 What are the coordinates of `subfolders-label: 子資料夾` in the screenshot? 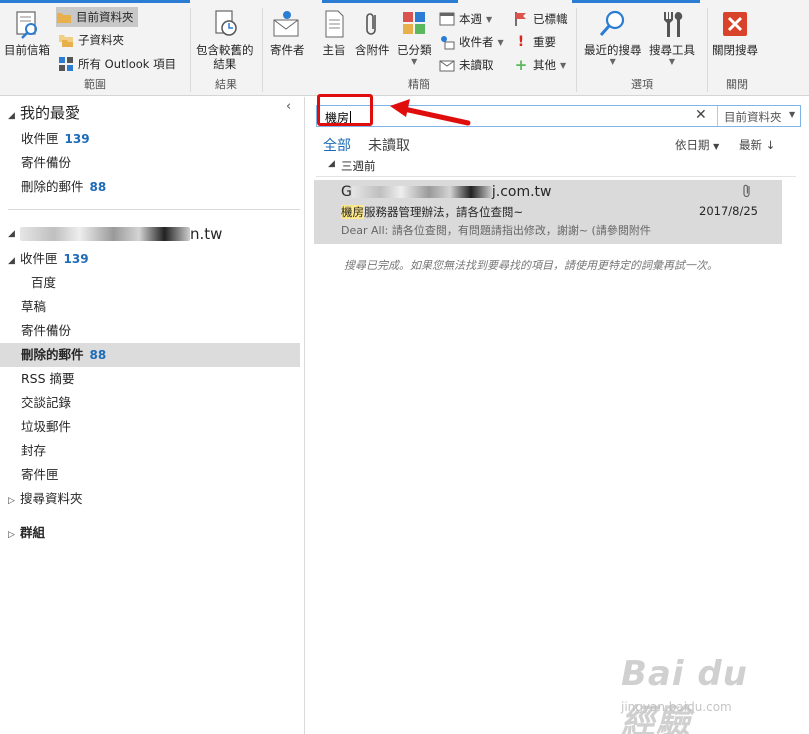 It's located at (101, 40).